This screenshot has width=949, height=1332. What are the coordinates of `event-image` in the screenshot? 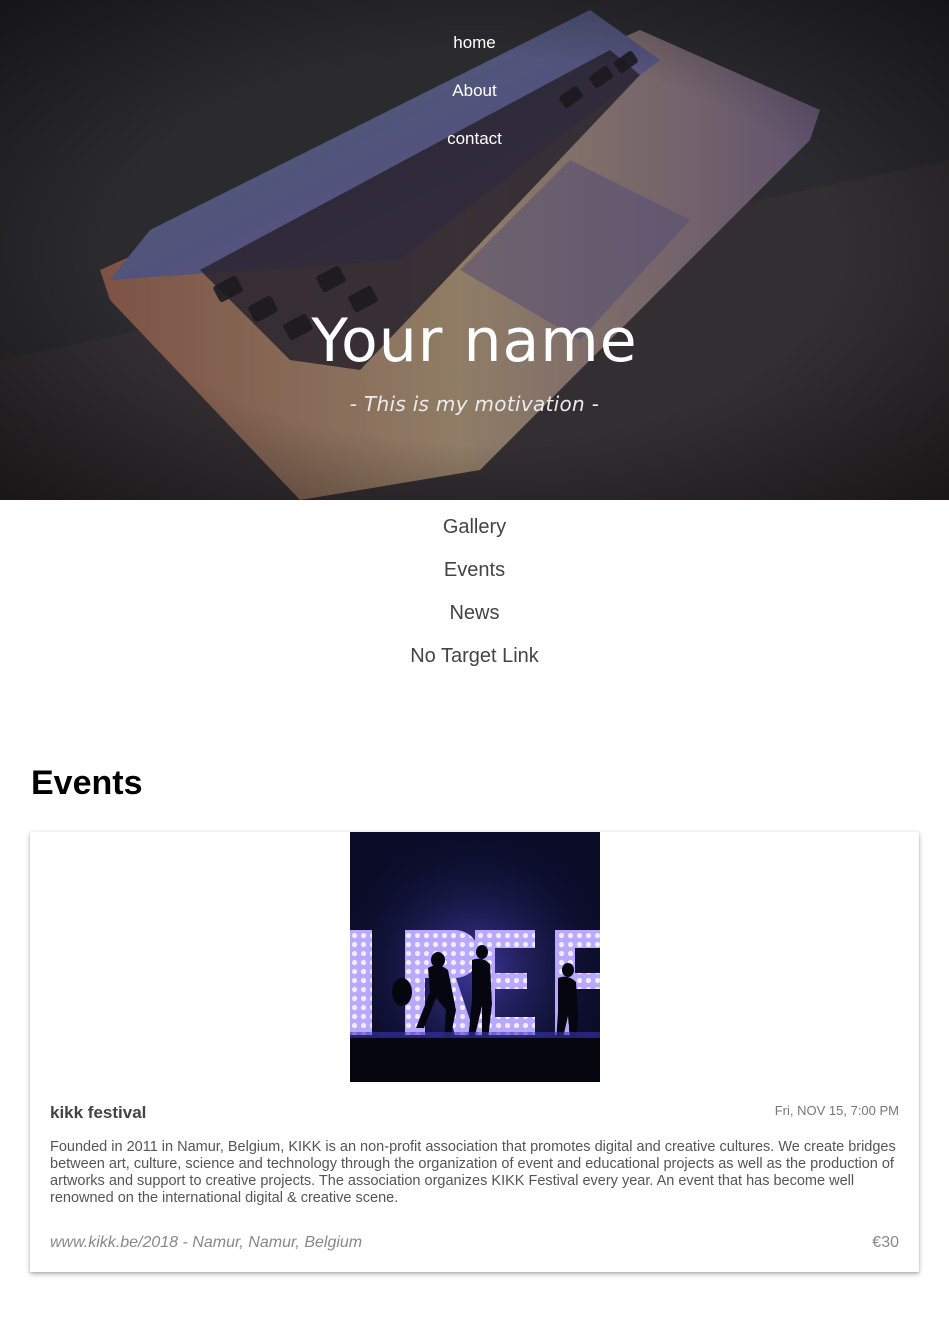 It's located at (475, 957).